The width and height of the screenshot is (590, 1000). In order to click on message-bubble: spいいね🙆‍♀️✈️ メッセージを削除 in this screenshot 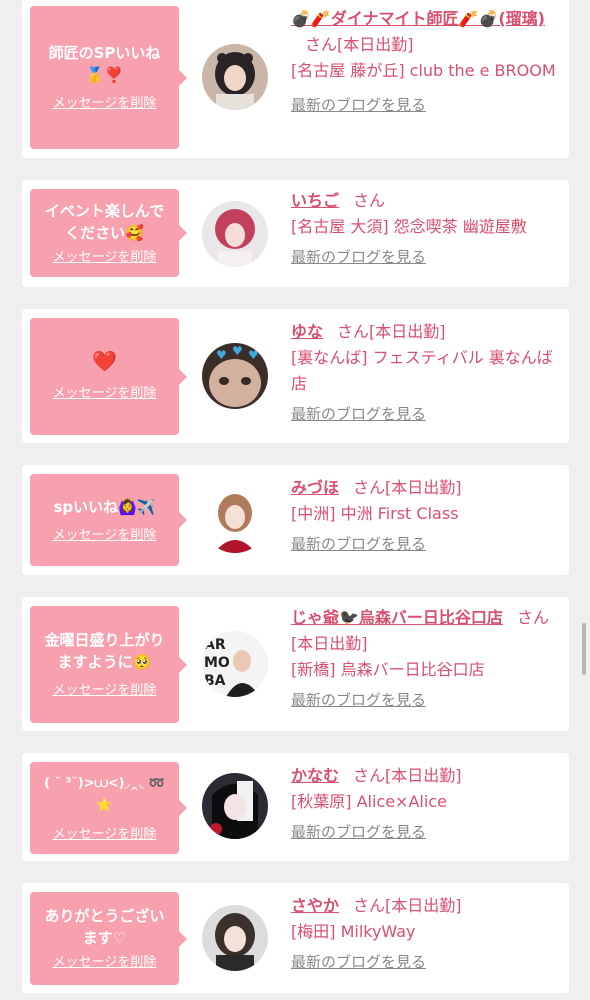, I will do `click(108, 520)`.